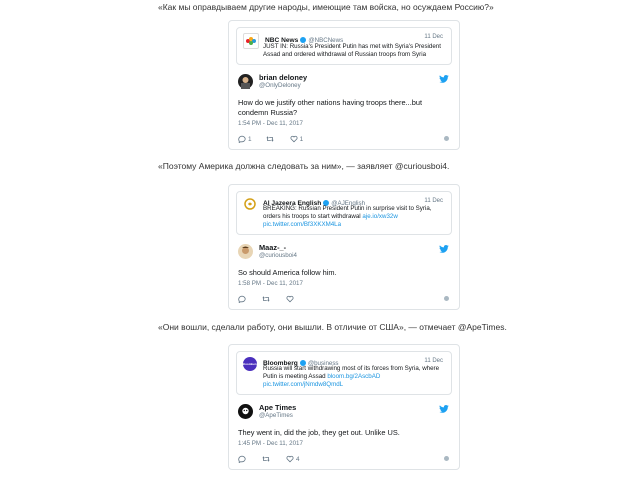 This screenshot has width=640, height=480. Describe the element at coordinates (277, 416) in the screenshot. I see `author-handle: @ApeTimes` at that location.